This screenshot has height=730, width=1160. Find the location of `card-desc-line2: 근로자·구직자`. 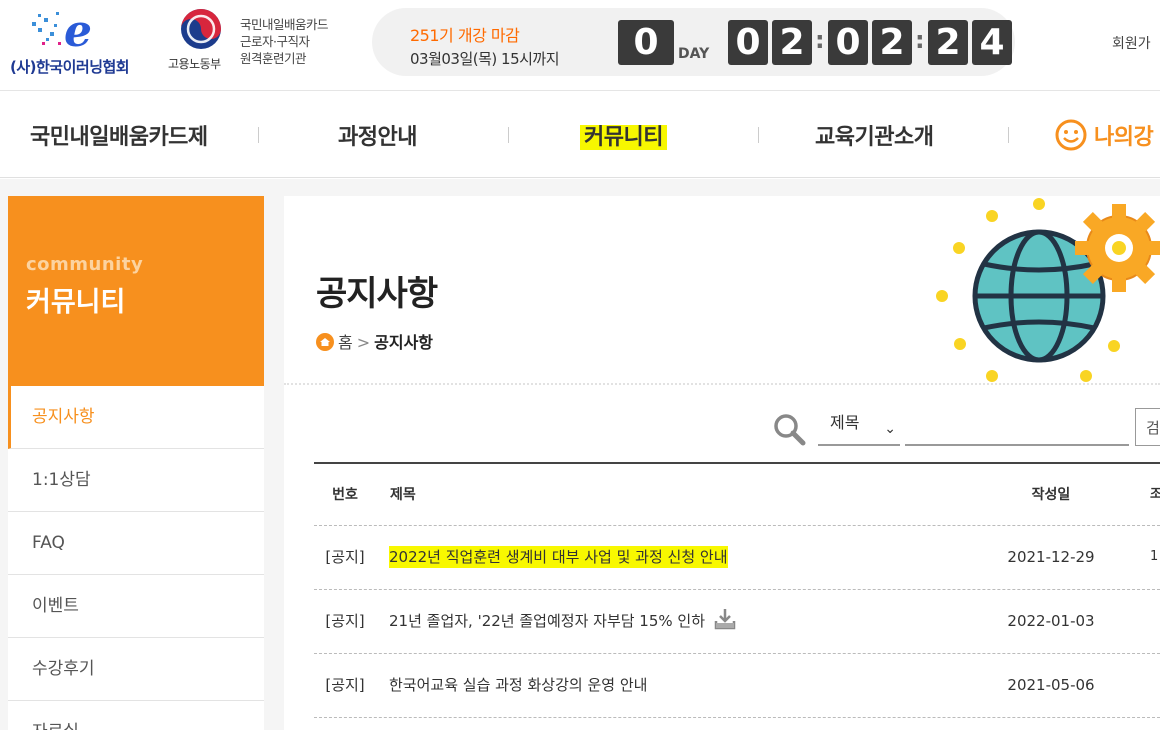

card-desc-line2: 근로자·구직자 is located at coordinates (275, 41).